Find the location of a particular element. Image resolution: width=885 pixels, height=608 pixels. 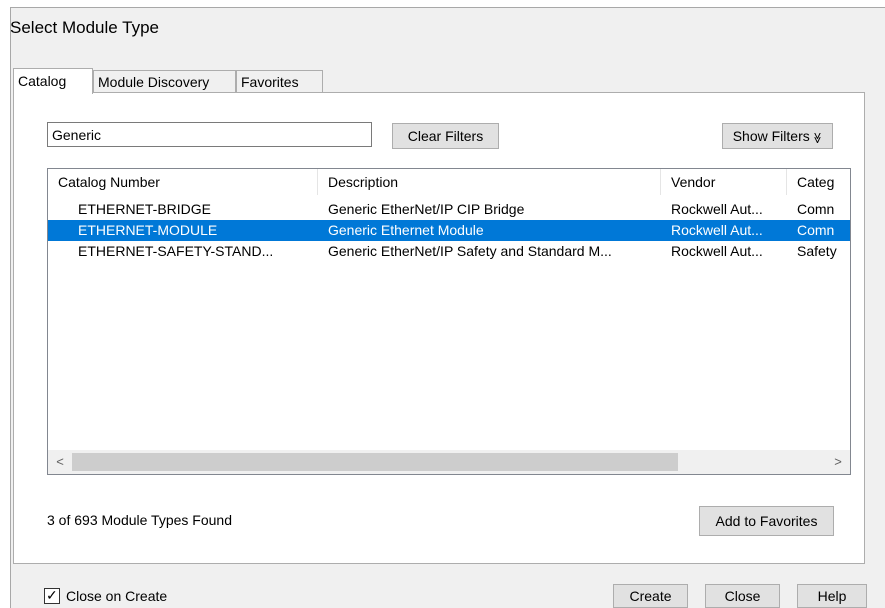

cell-catalog-number: ETHERNET-MODULE is located at coordinates (148, 230).